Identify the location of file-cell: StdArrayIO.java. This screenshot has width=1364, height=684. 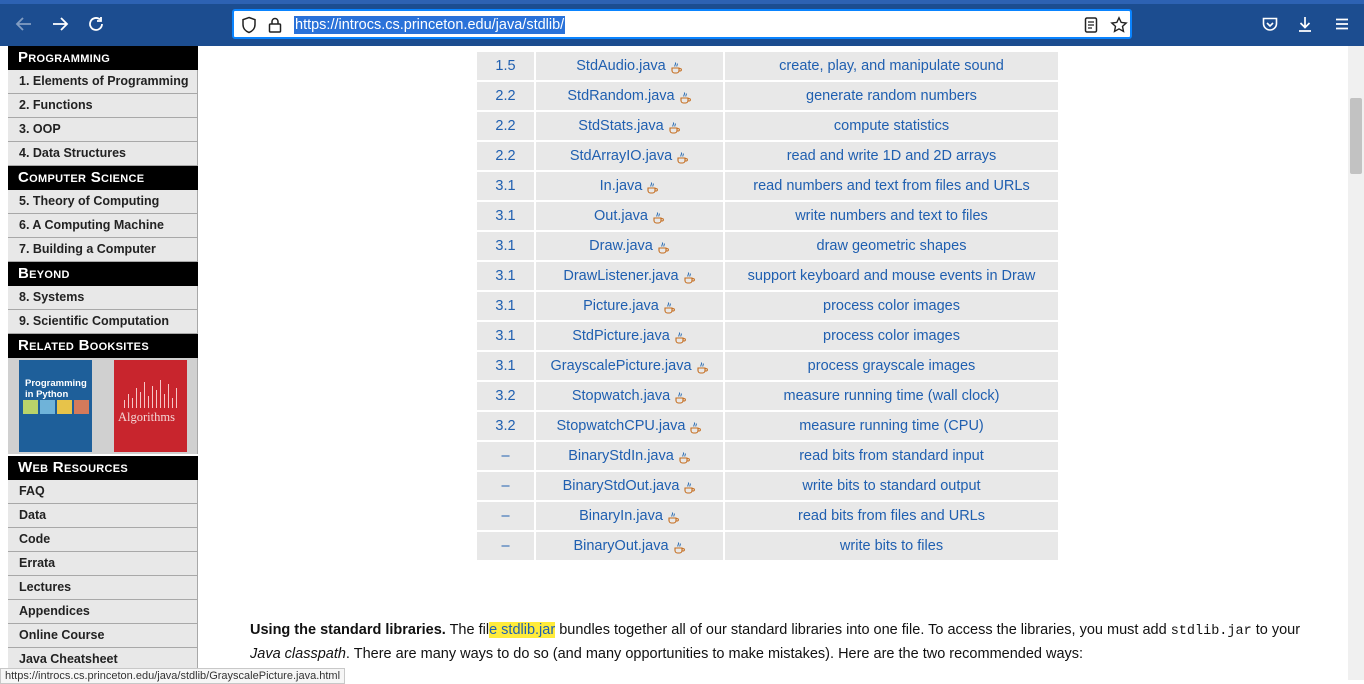
(629, 156).